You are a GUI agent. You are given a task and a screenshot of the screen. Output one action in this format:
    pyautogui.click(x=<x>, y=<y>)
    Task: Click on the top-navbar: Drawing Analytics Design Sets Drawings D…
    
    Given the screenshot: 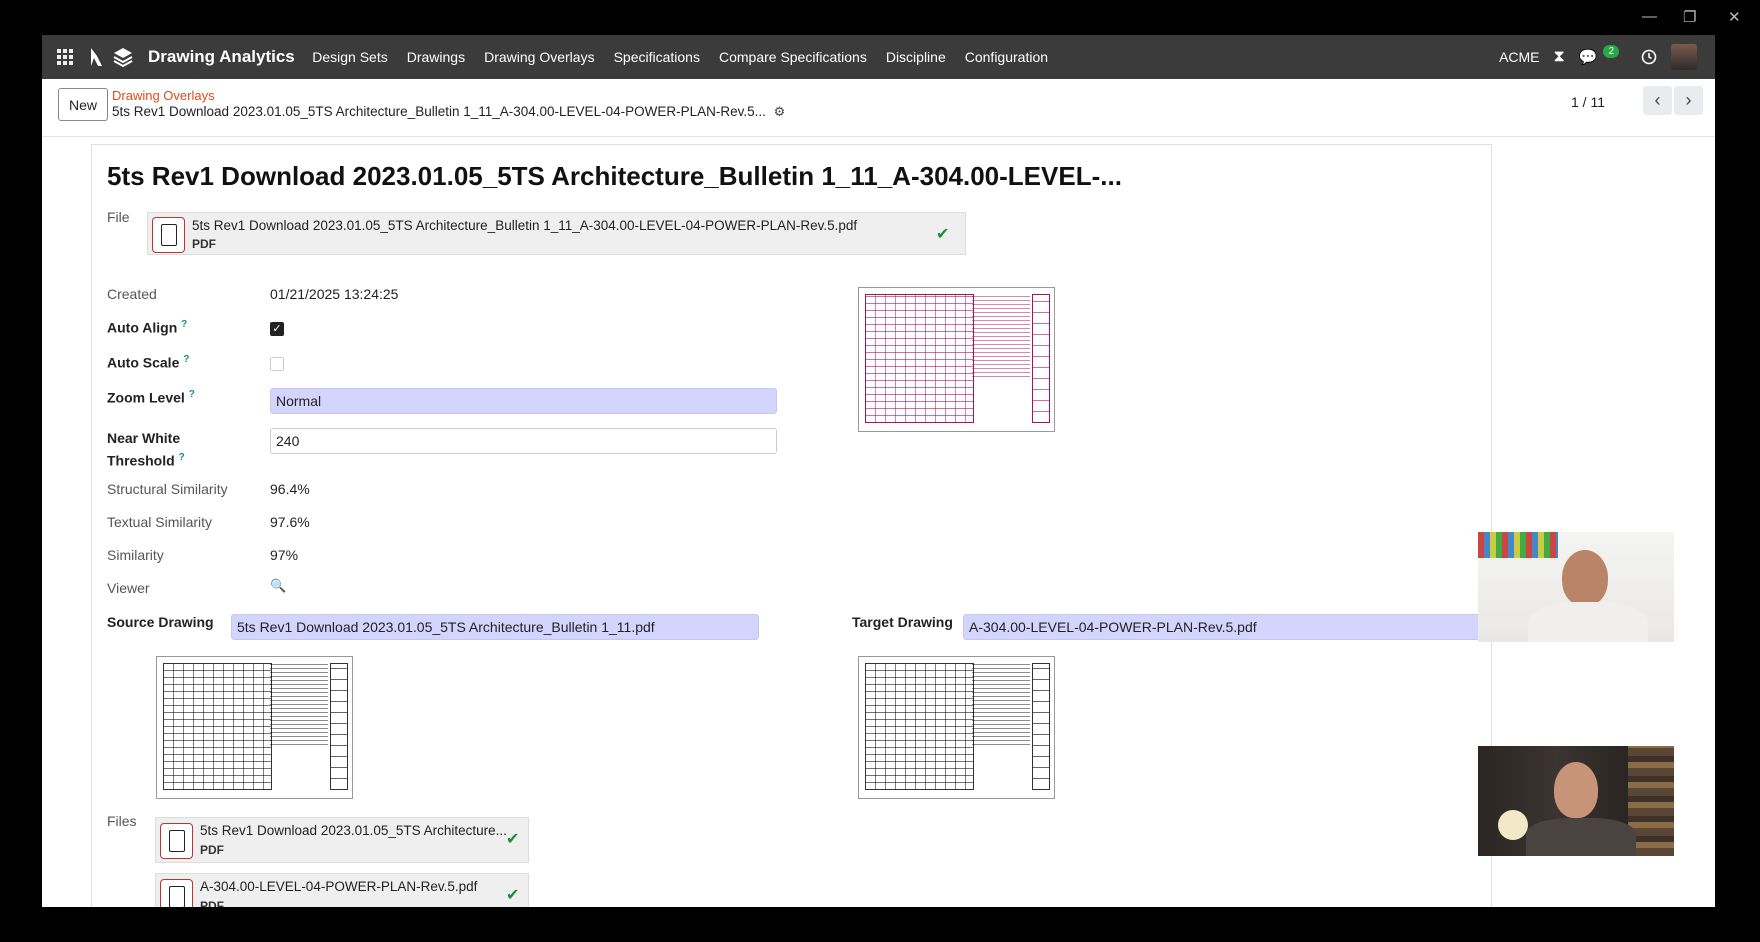 What is the action you would take?
    pyautogui.click(x=878, y=57)
    